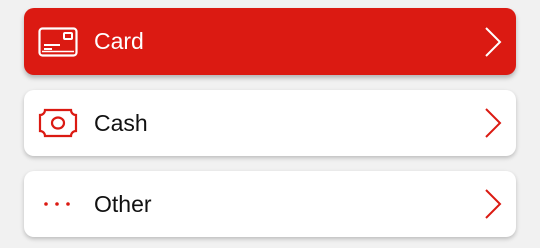  What do you see at coordinates (58, 204) in the screenshot?
I see `more-dots-icon` at bounding box center [58, 204].